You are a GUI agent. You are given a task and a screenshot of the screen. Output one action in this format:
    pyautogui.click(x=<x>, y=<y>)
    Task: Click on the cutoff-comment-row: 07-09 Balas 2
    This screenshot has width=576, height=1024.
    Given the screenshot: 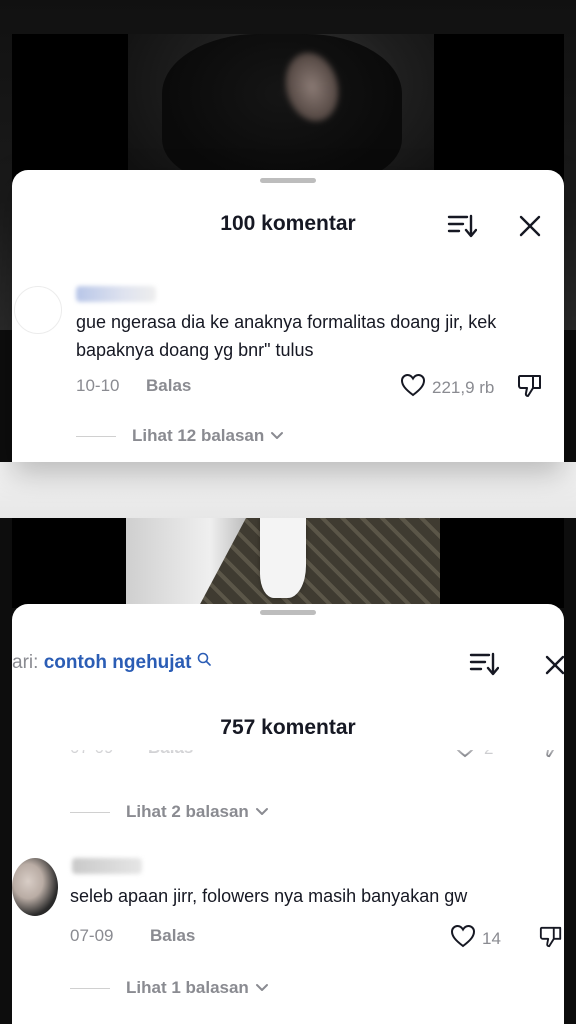 What is the action you would take?
    pyautogui.click(x=288, y=759)
    